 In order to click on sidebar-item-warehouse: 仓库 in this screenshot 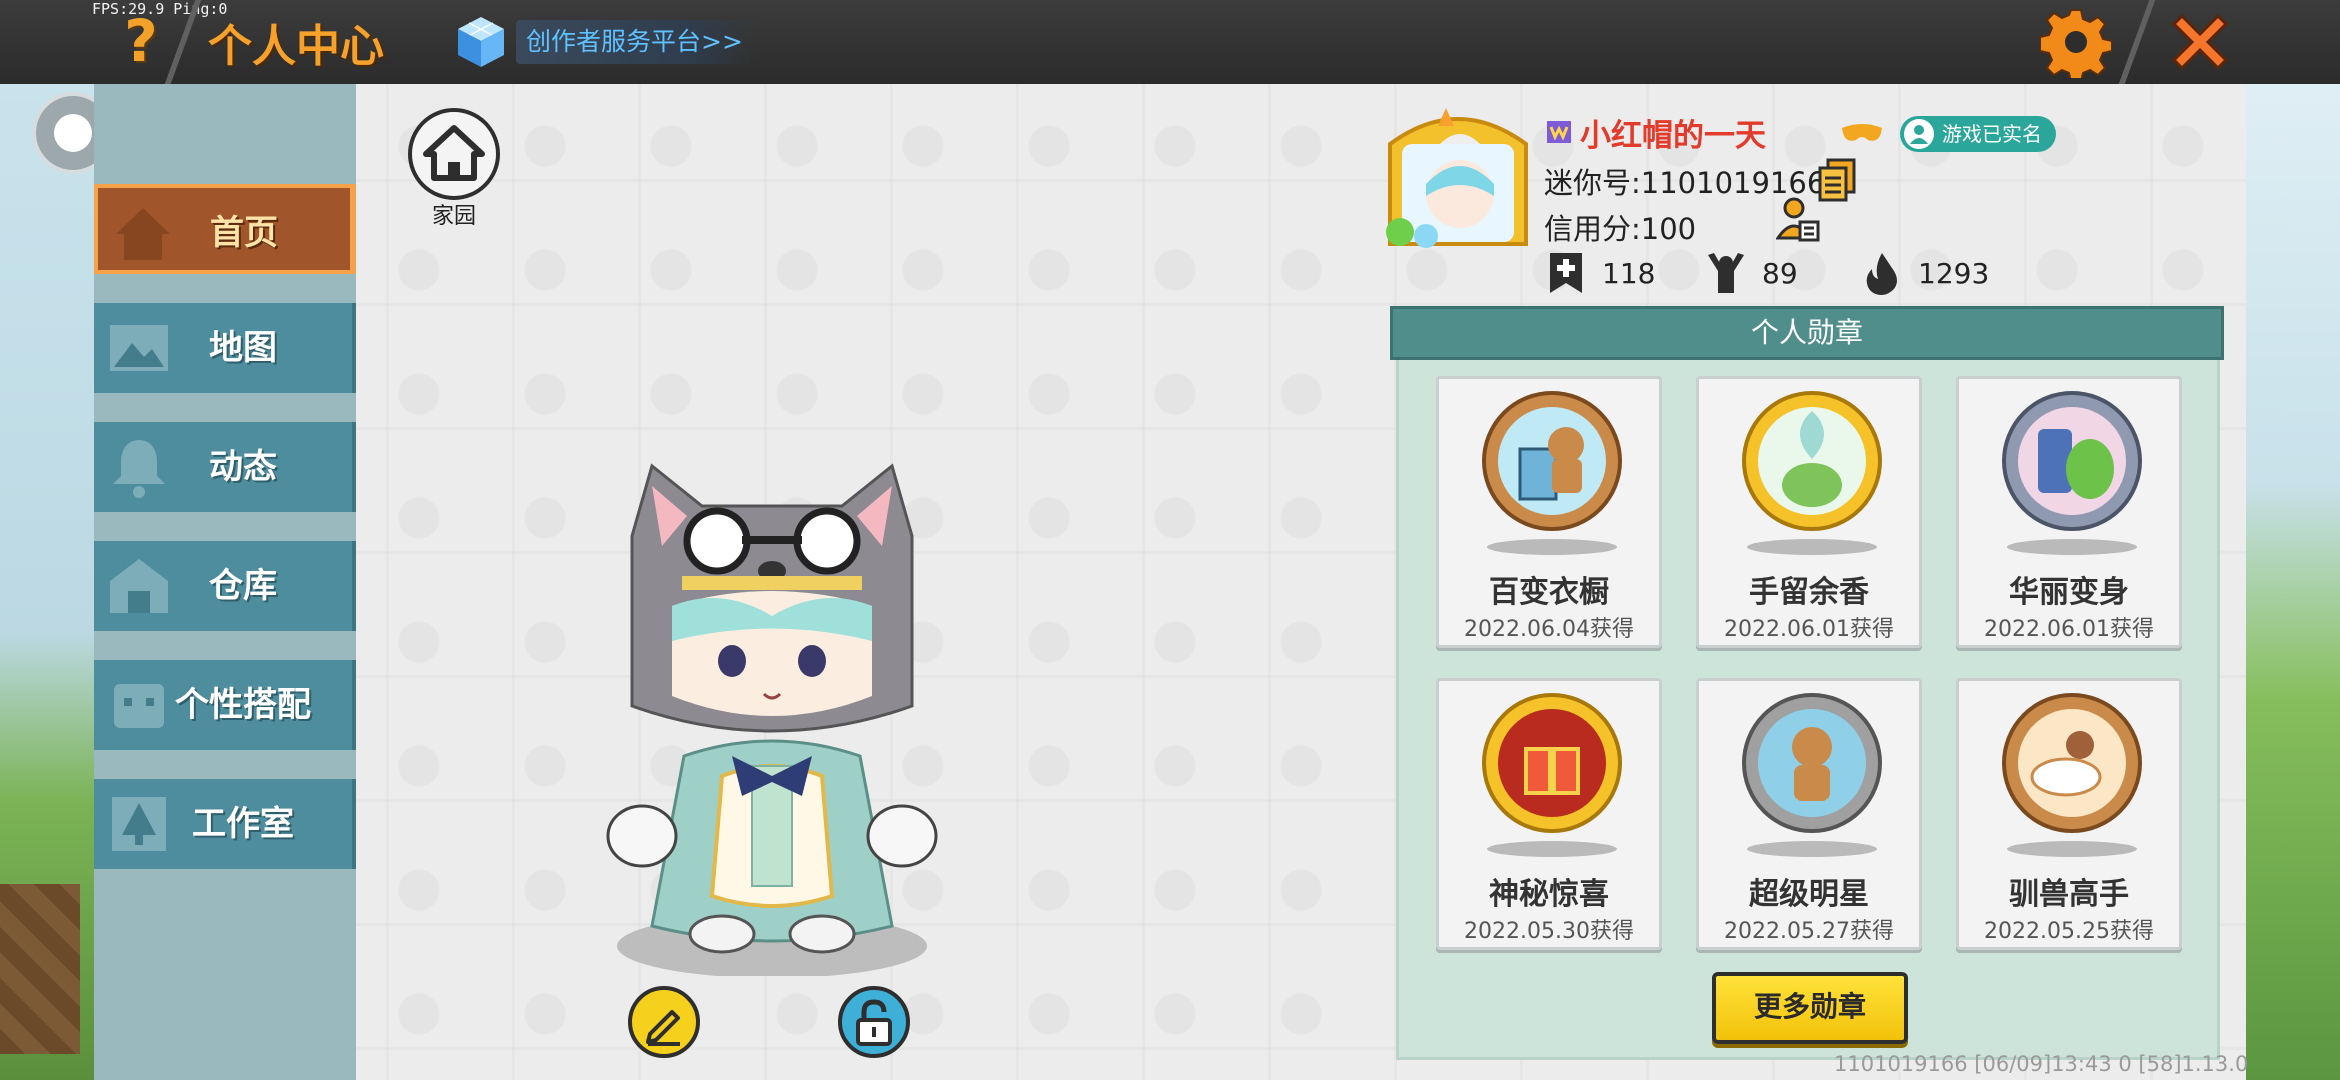, I will do `click(225, 586)`.